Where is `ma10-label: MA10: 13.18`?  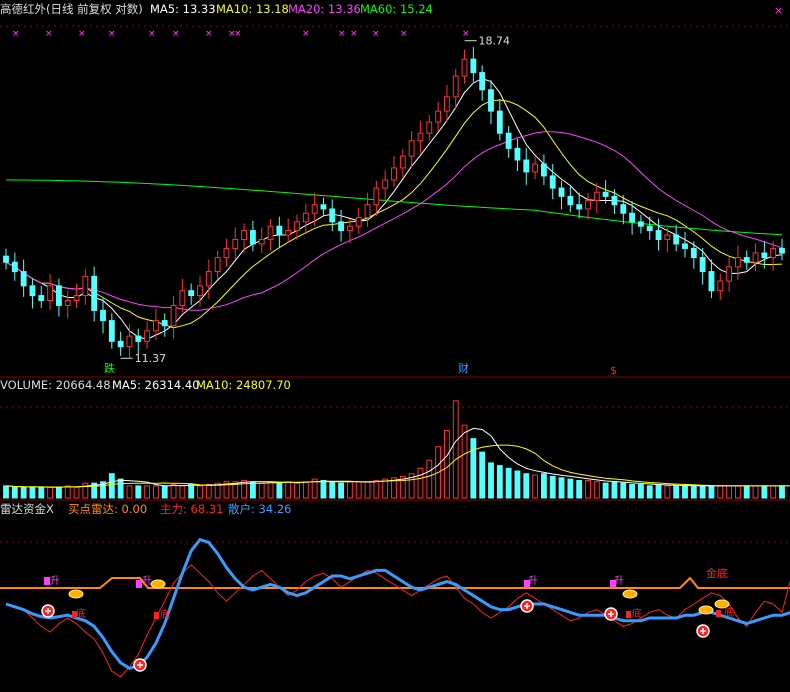 ma10-label: MA10: 13.18 is located at coordinates (252, 9).